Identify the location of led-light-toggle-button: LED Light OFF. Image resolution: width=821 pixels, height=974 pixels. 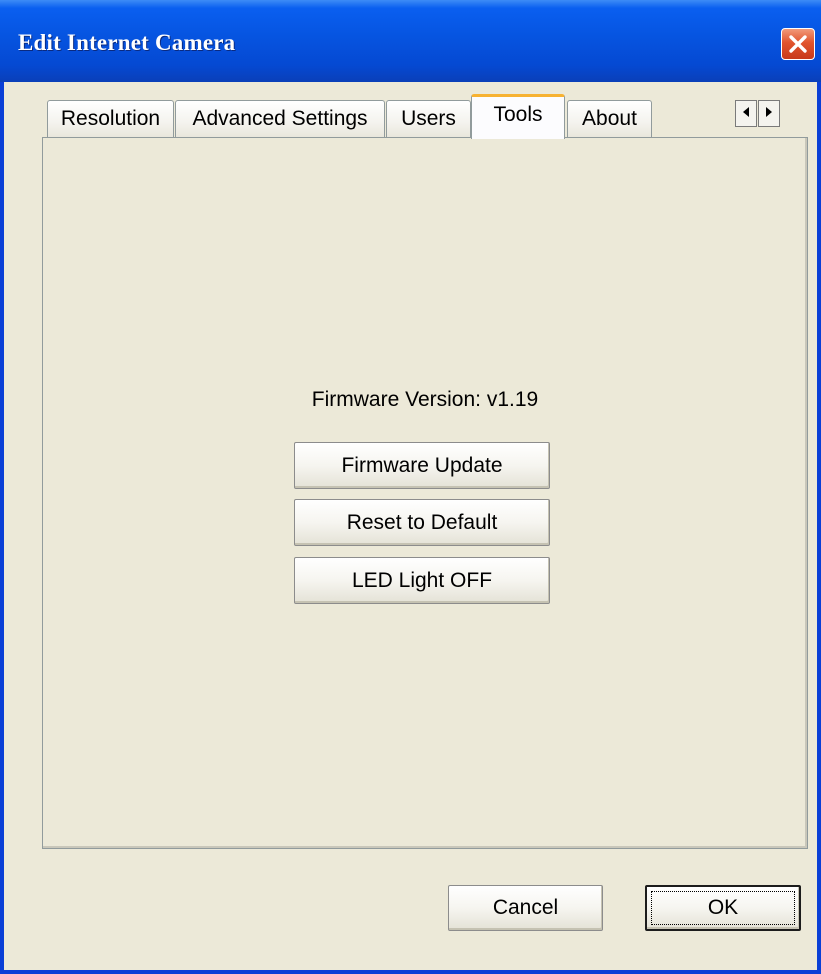
(422, 580).